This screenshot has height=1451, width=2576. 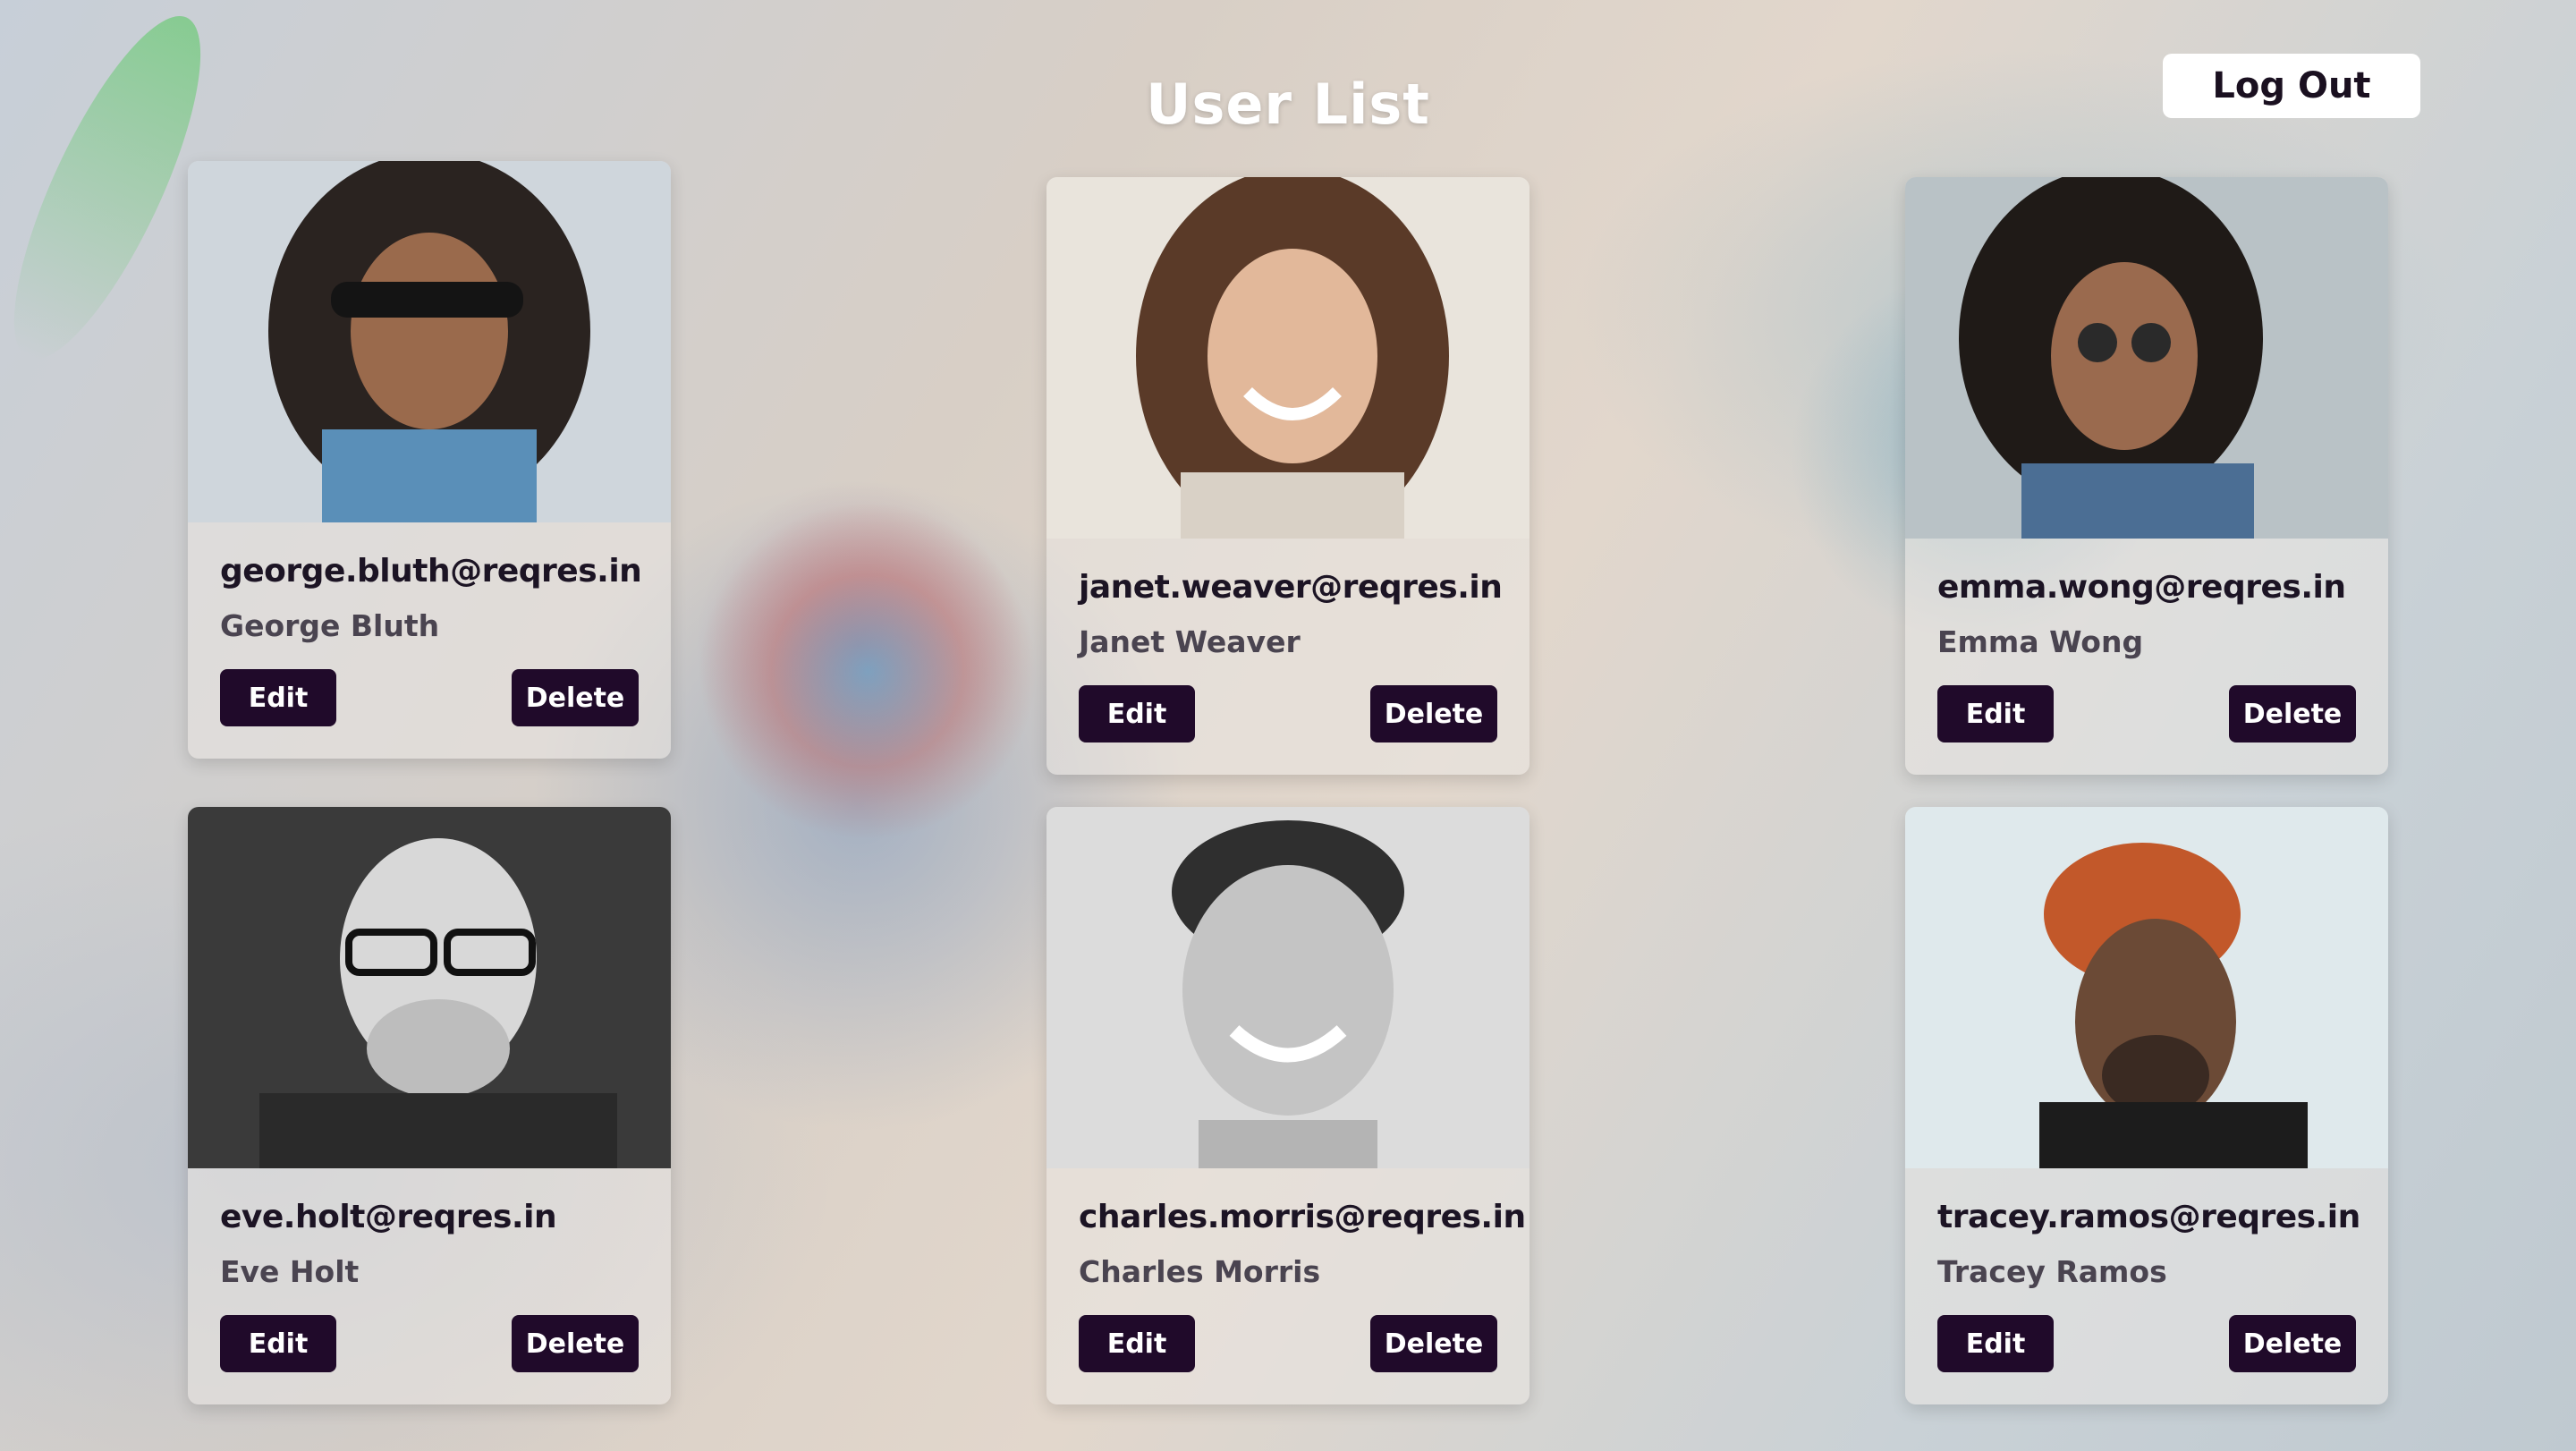 What do you see at coordinates (1200, 1271) in the screenshot?
I see `user-name: Charles Morris` at bounding box center [1200, 1271].